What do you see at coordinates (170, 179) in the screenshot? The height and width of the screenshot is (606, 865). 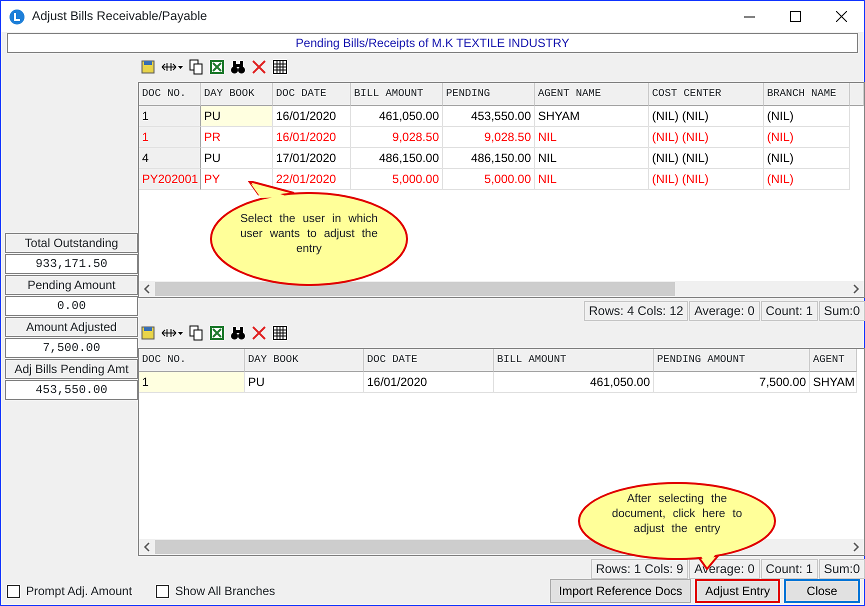 I see `table-cell: PY202001` at bounding box center [170, 179].